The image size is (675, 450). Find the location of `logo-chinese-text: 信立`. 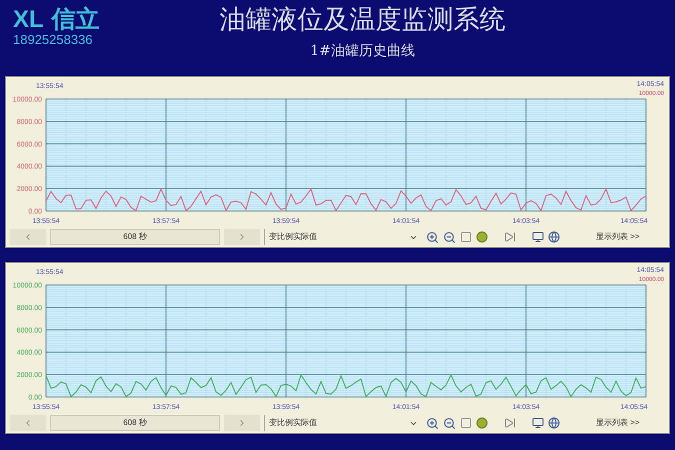

logo-chinese-text: 信立 is located at coordinates (76, 20).